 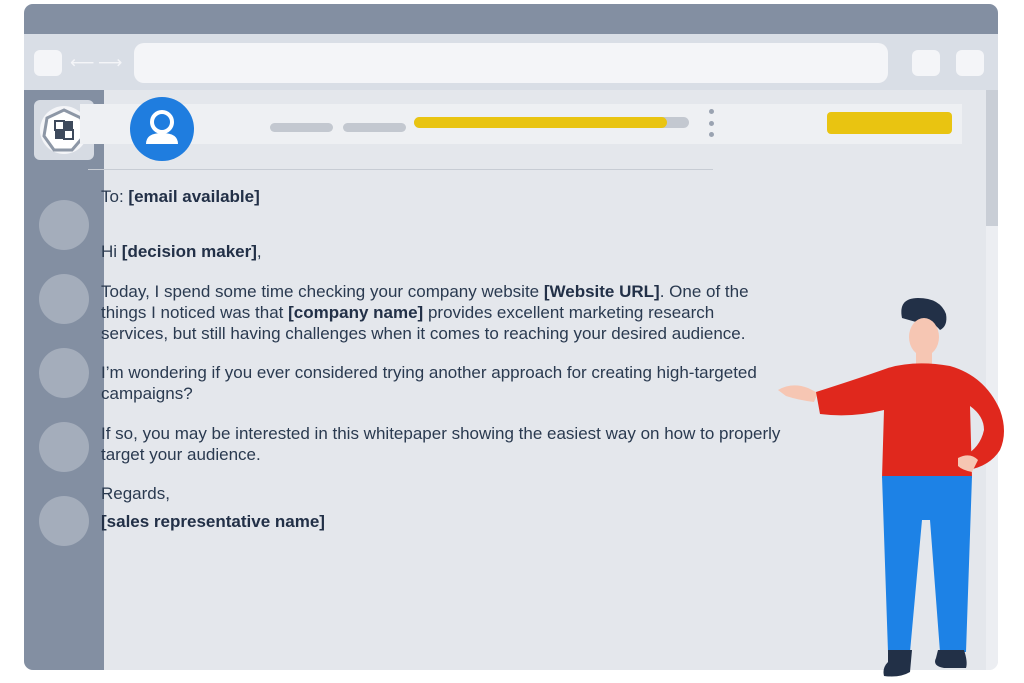 I want to click on presenter-illustration, so click(x=891, y=487).